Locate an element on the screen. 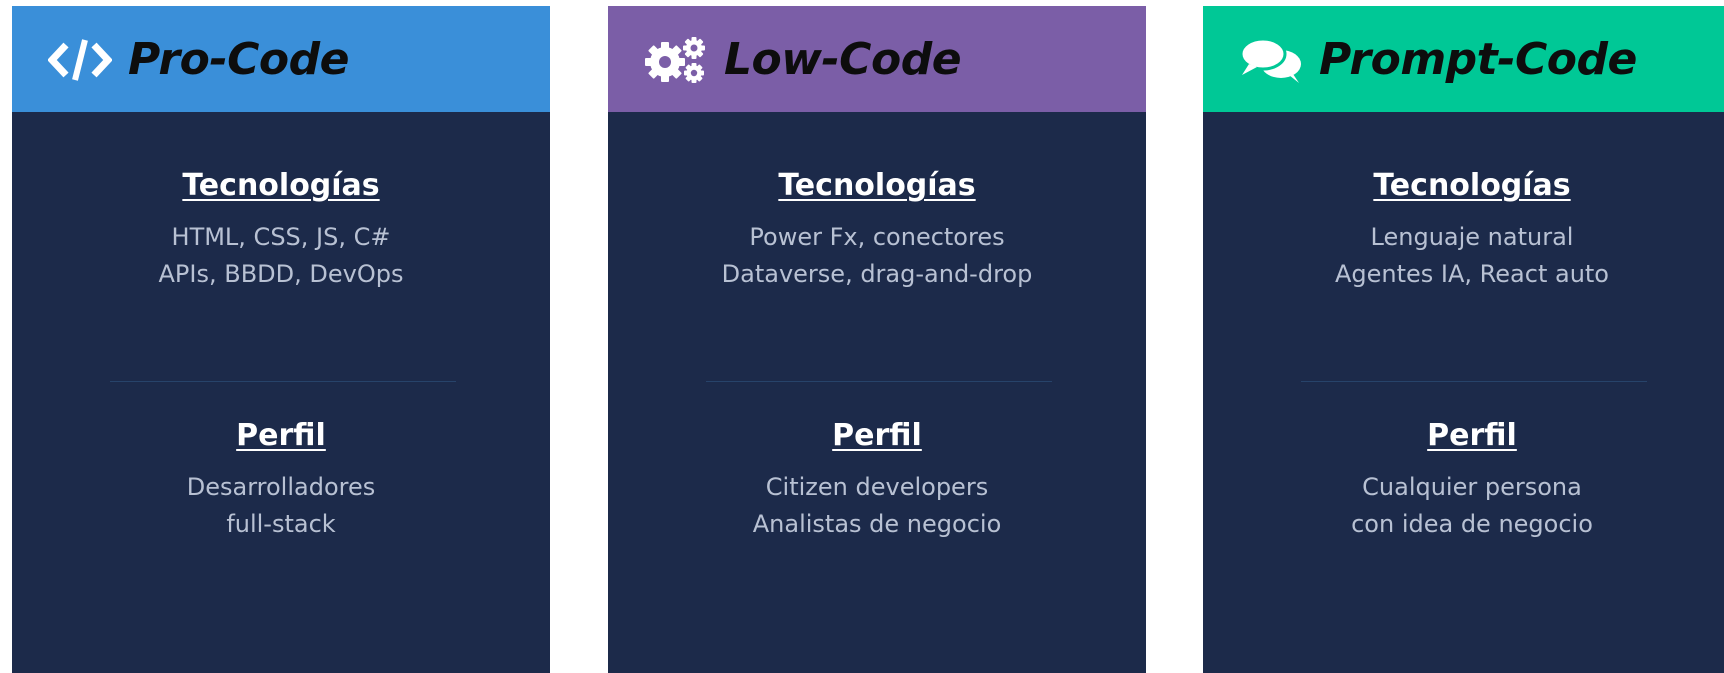 This screenshot has height=673, width=1724. profile-line-1: Desarrolladores is located at coordinates (281, 487).